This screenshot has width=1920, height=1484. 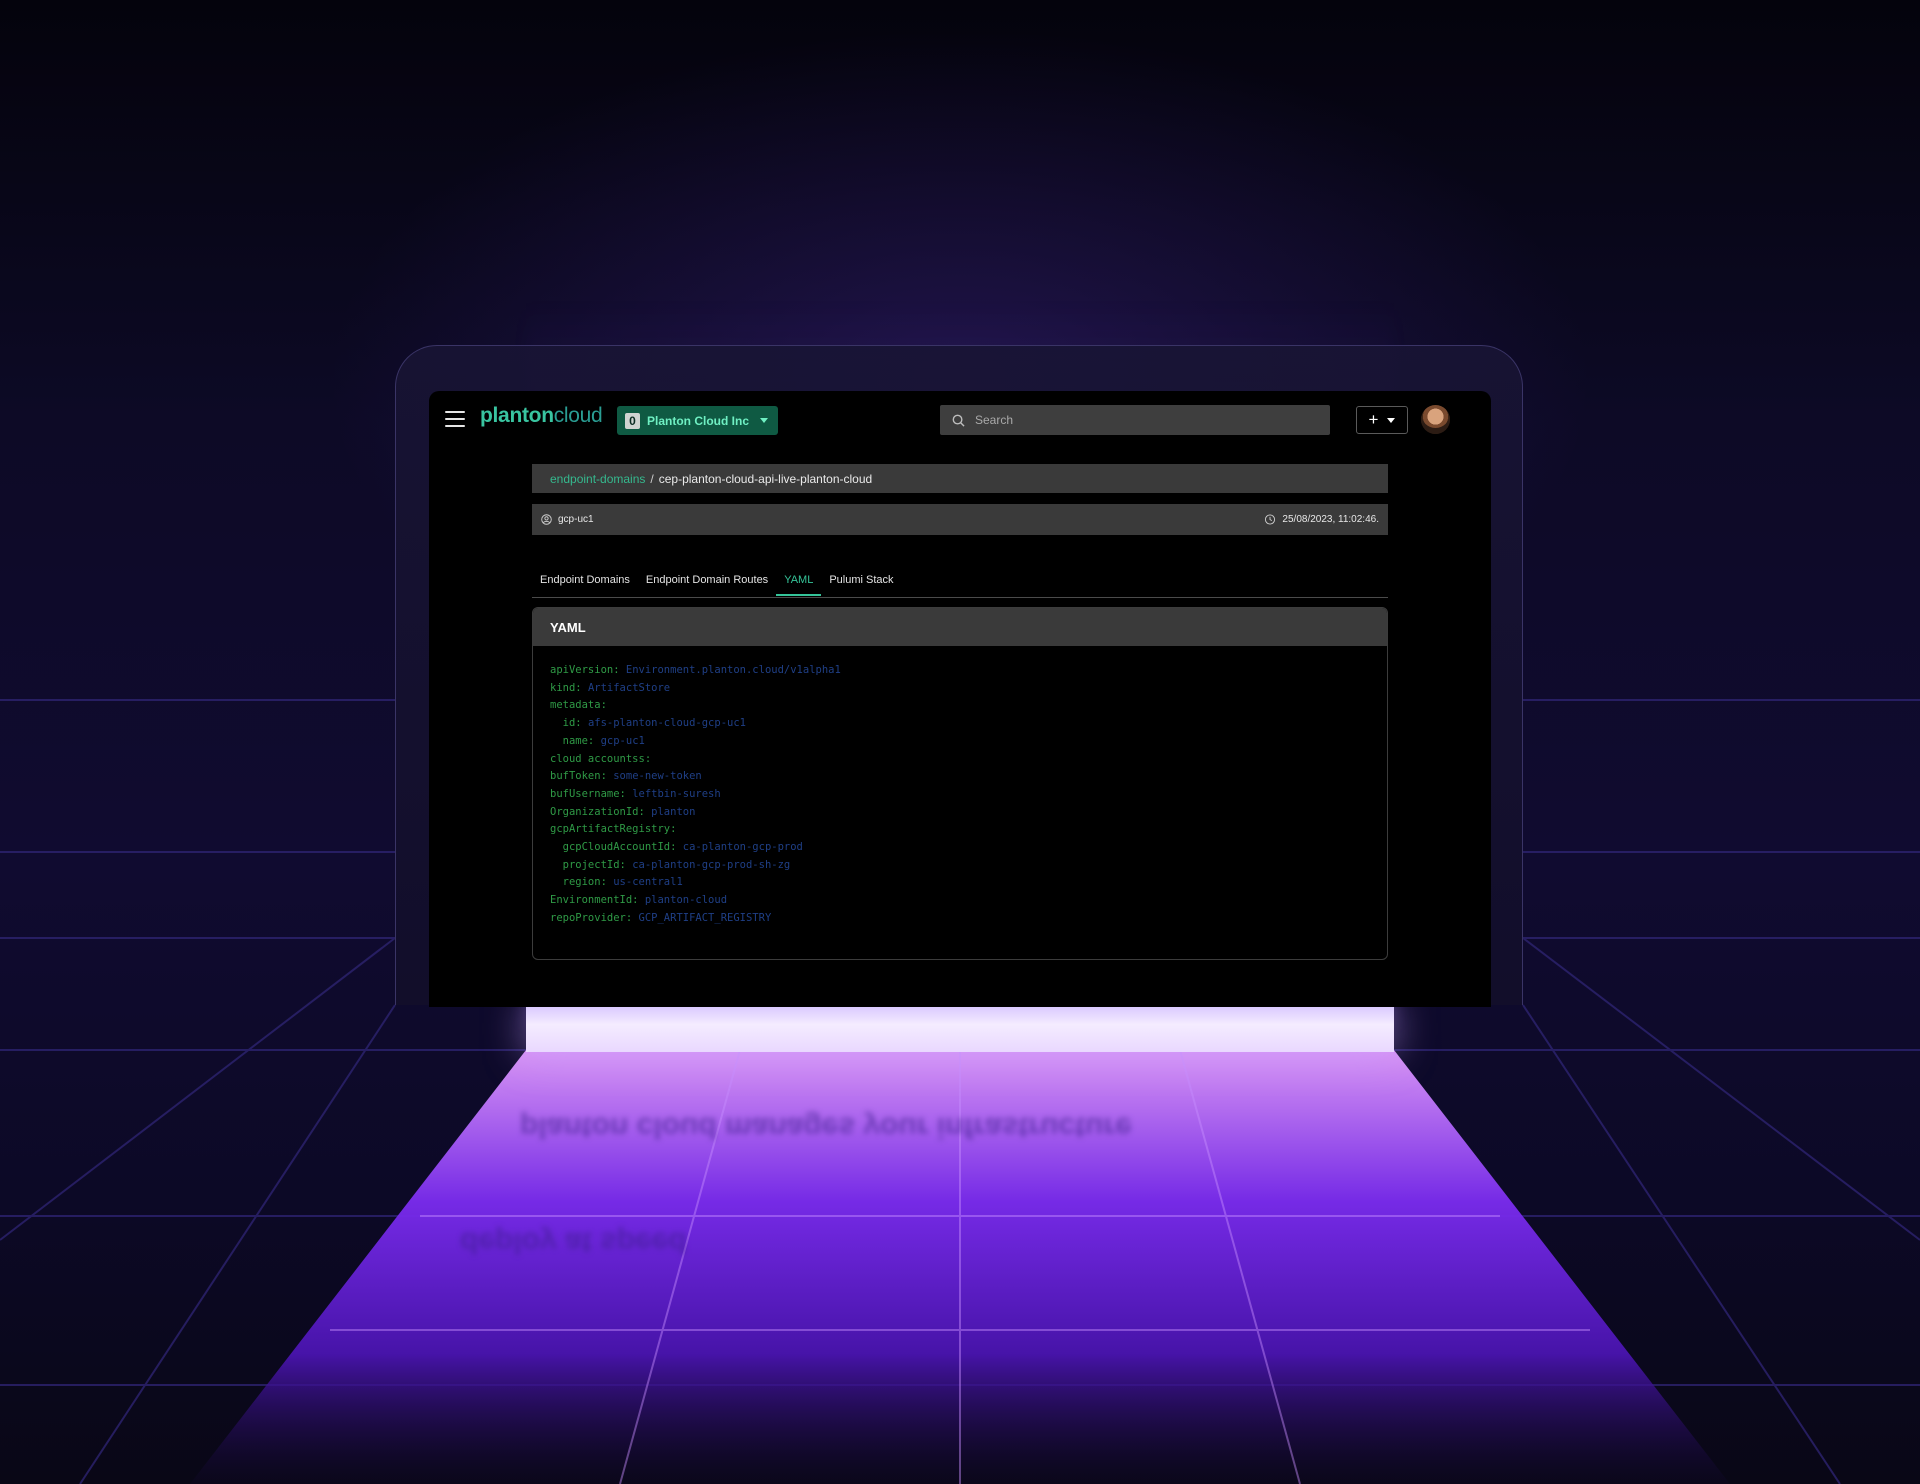 I want to click on yaml-key: projectId:, so click(x=588, y=864).